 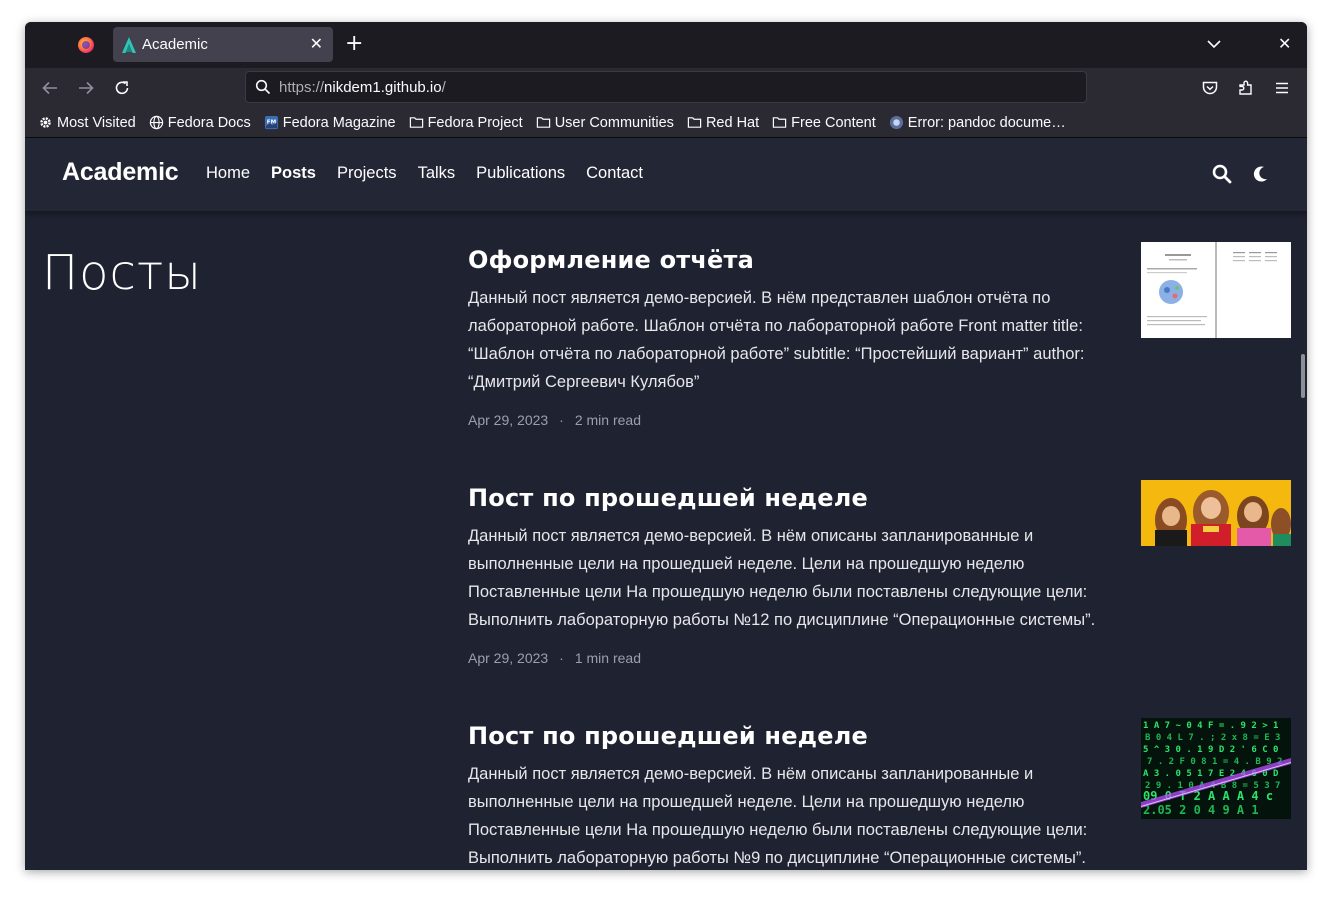 I want to click on svg-text: 7 . 2 F 0 8 1 = 4 . B 9 2, so click(x=1214, y=762).